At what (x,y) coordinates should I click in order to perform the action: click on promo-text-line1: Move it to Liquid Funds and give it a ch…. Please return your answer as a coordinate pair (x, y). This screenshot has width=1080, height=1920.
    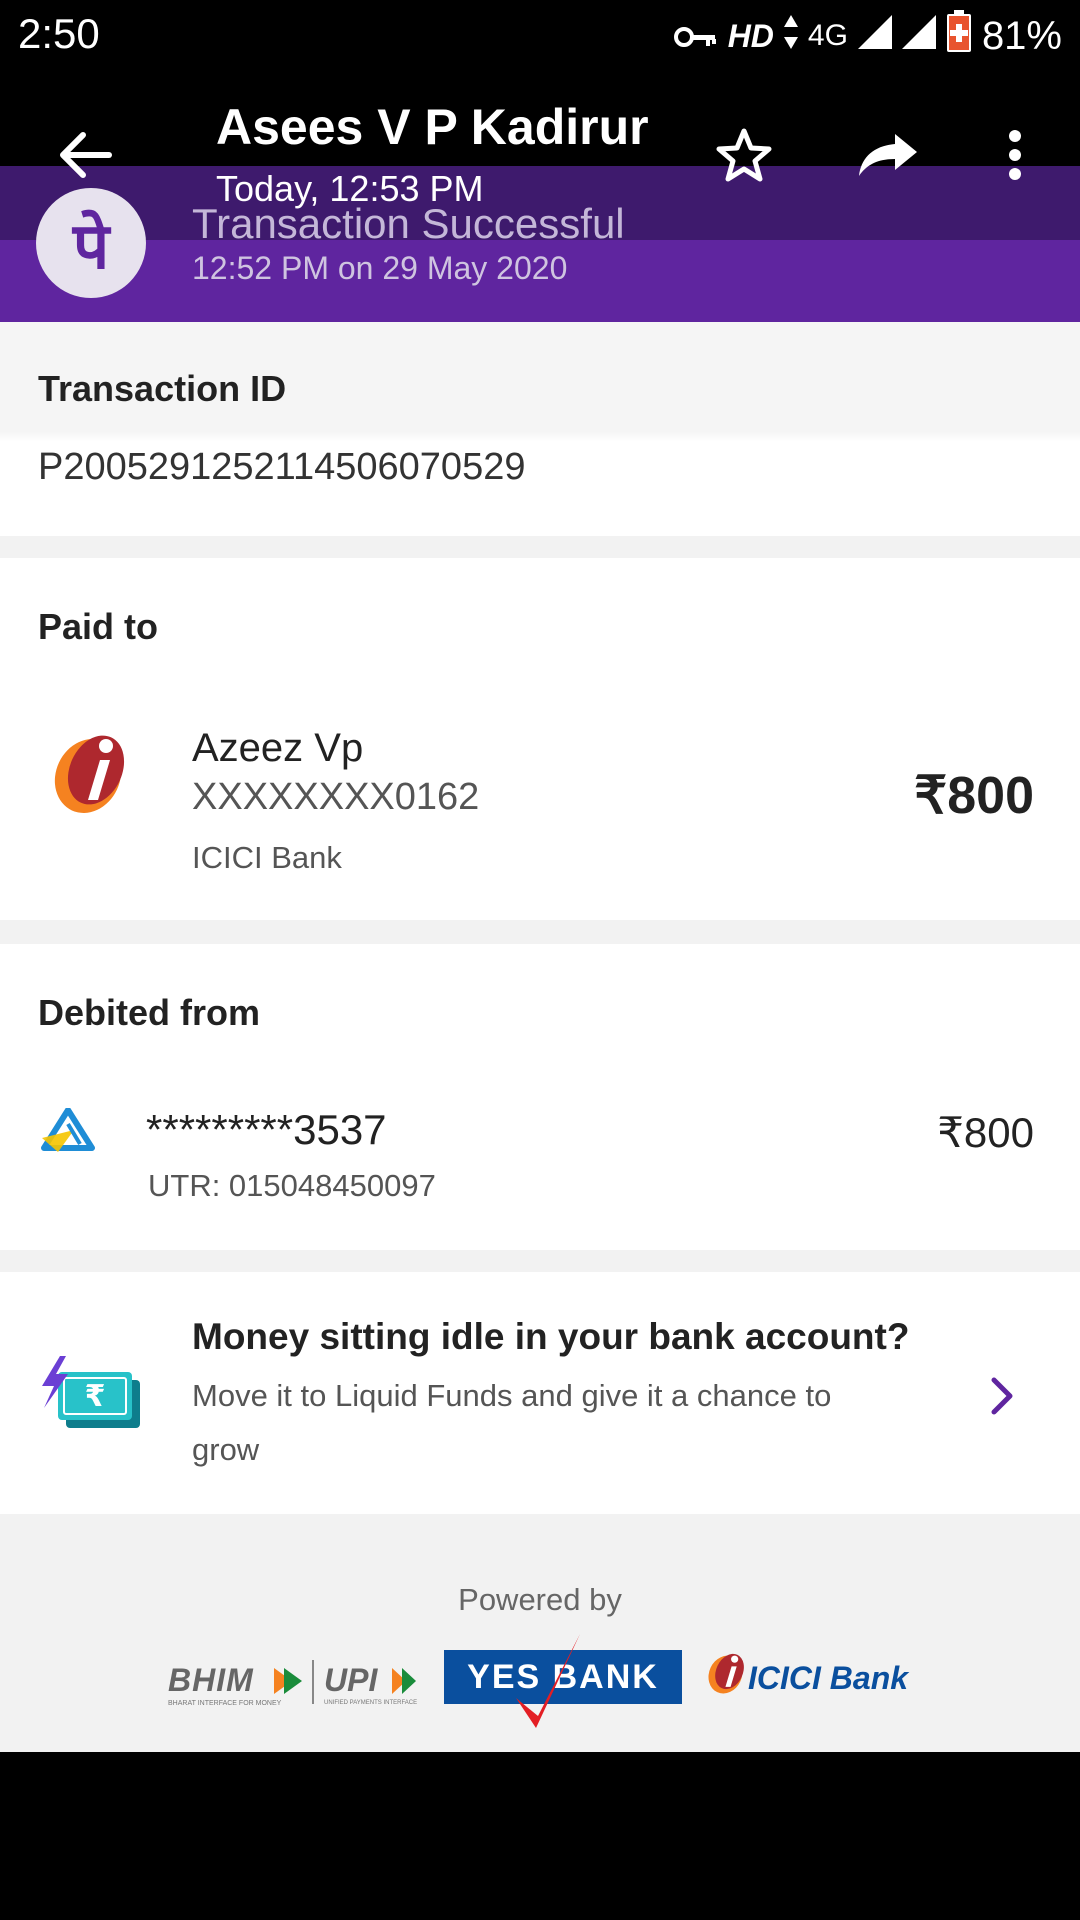
    Looking at the image, I should click on (512, 1395).